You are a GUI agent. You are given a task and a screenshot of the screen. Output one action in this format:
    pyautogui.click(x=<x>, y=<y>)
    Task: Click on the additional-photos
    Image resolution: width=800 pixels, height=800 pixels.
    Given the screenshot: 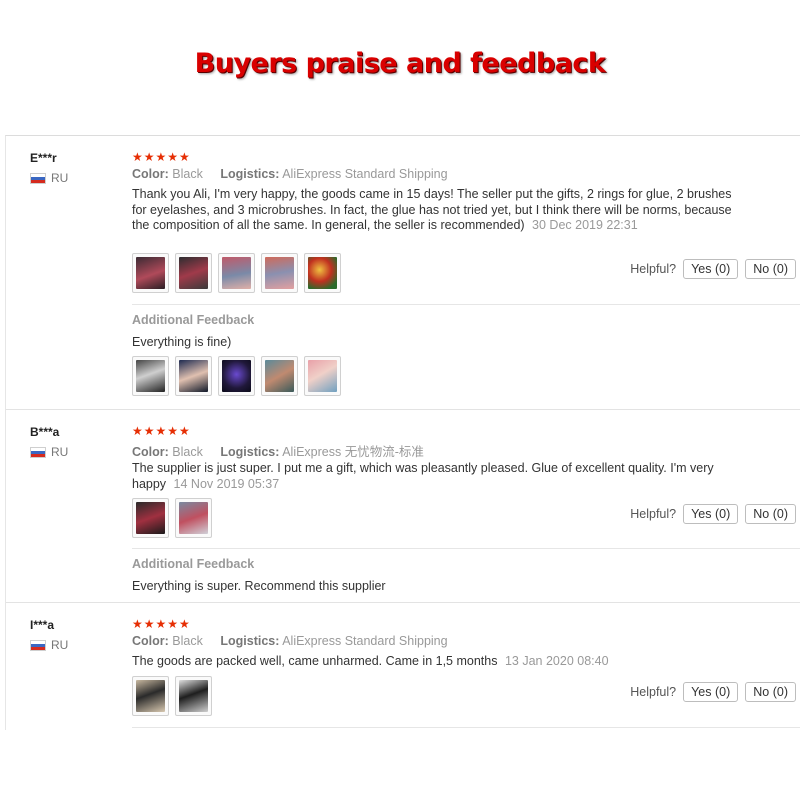 What is the action you would take?
    pyautogui.click(x=236, y=376)
    